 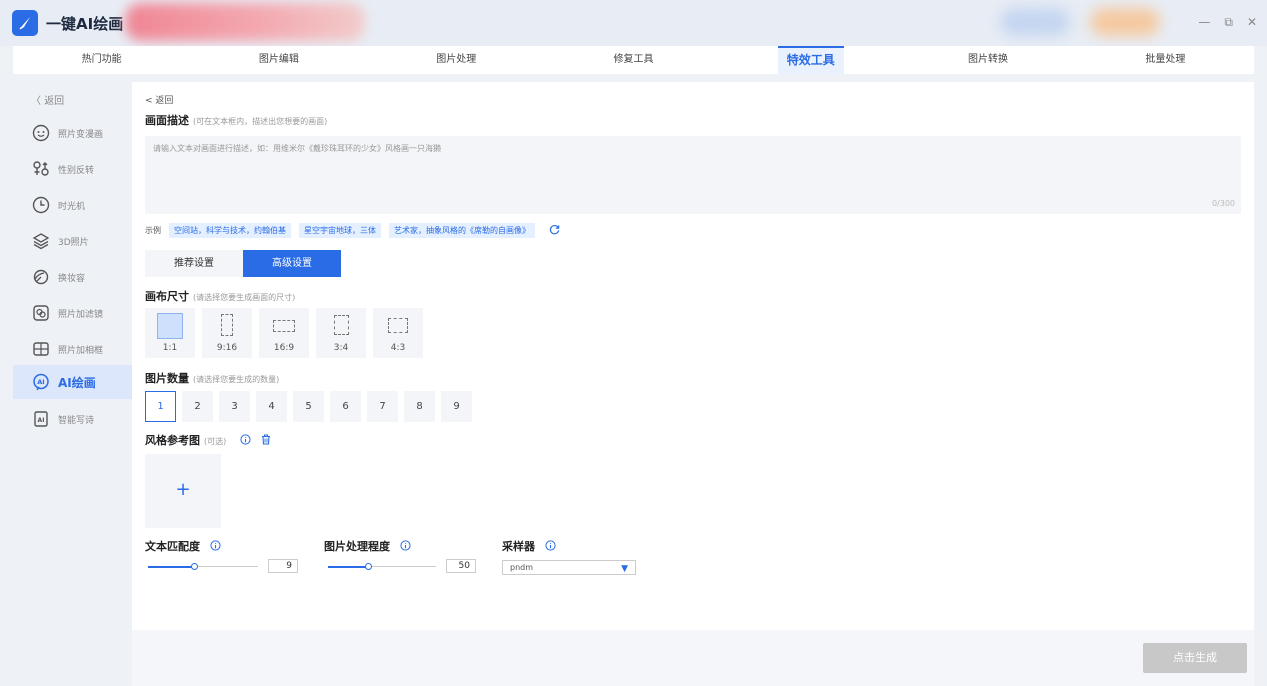 I want to click on minimize-button: —, so click(x=1204, y=22).